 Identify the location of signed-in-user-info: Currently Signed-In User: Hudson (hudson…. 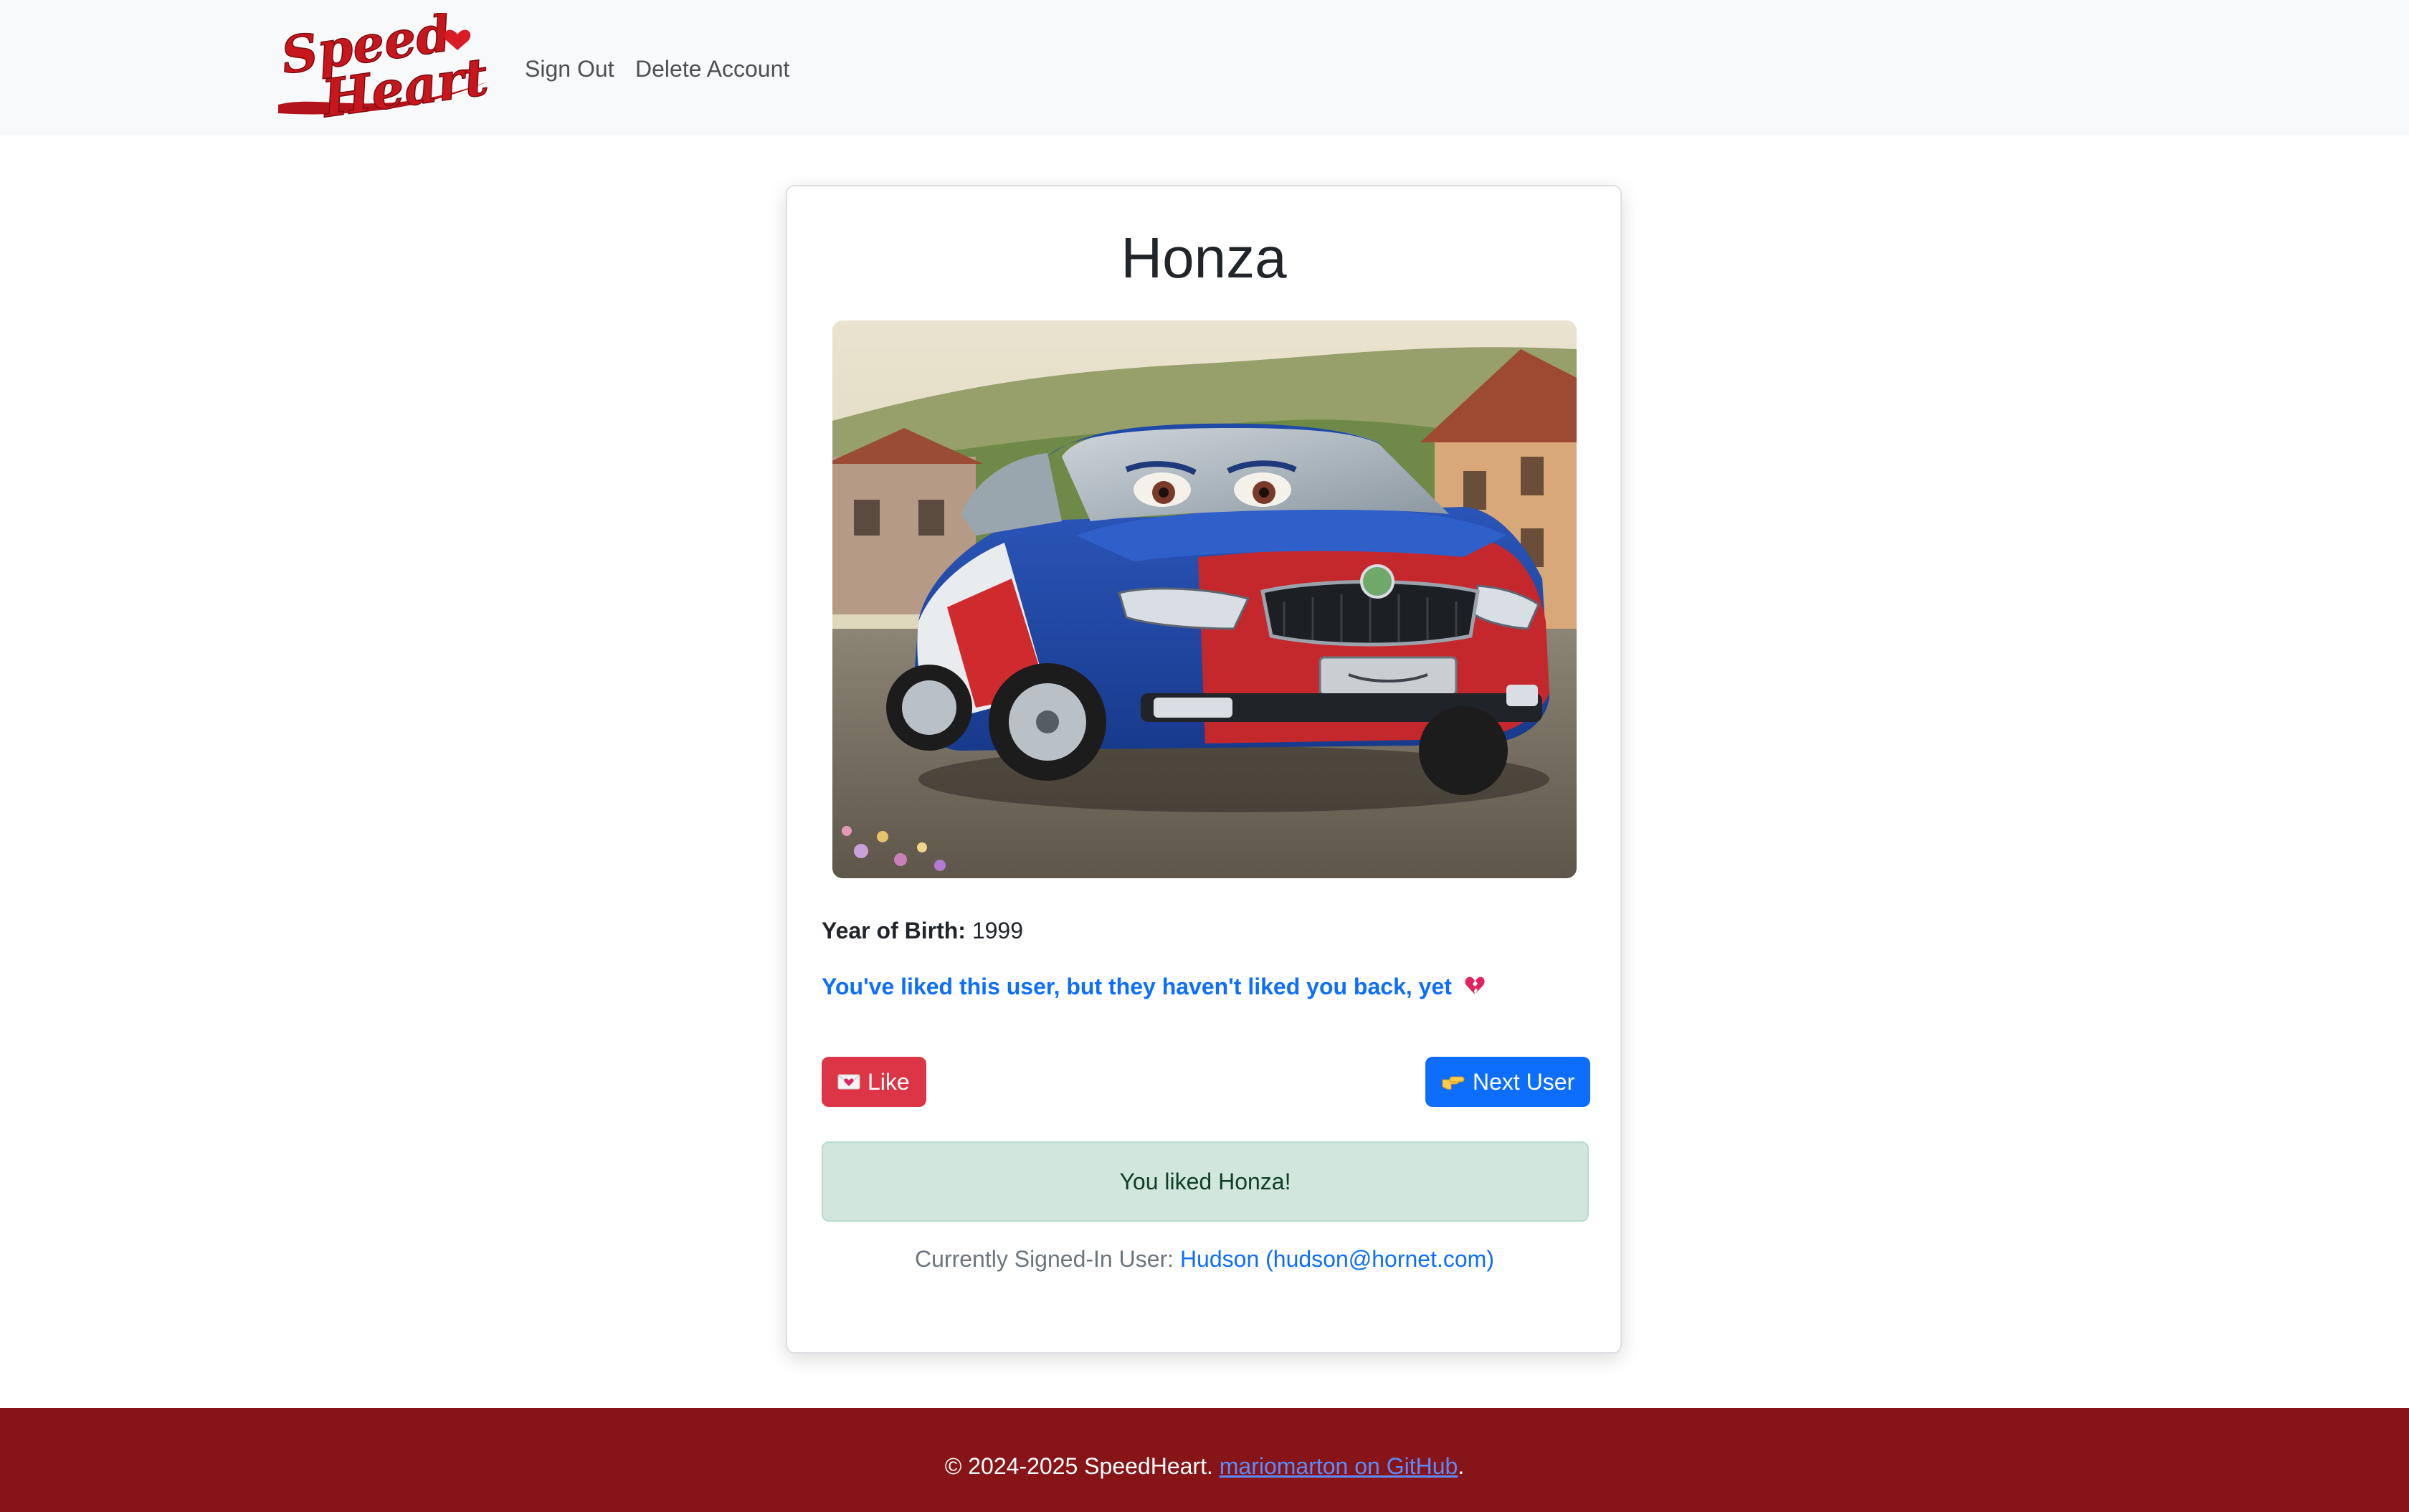
(1204, 1259).